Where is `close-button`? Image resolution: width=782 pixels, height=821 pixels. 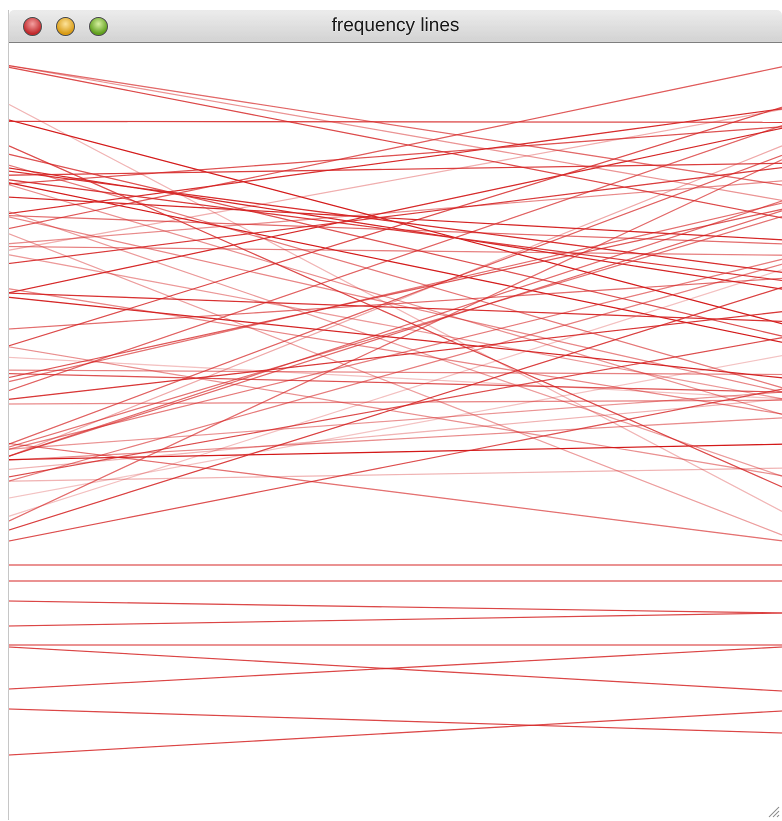 close-button is located at coordinates (32, 26).